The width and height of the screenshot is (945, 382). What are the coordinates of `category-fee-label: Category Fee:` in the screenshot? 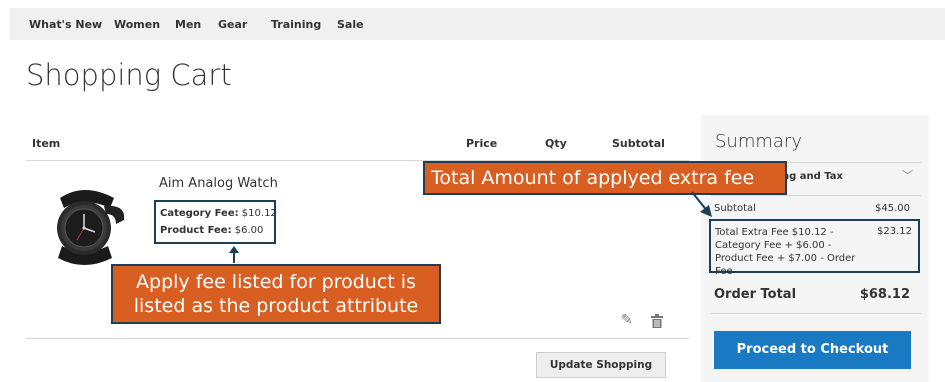 It's located at (199, 213).